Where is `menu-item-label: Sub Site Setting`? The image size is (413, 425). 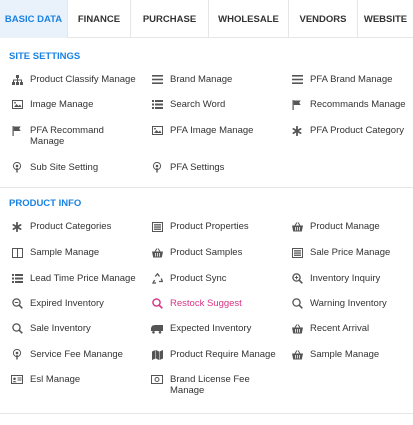 menu-item-label: Sub Site Setting is located at coordinates (64, 167).